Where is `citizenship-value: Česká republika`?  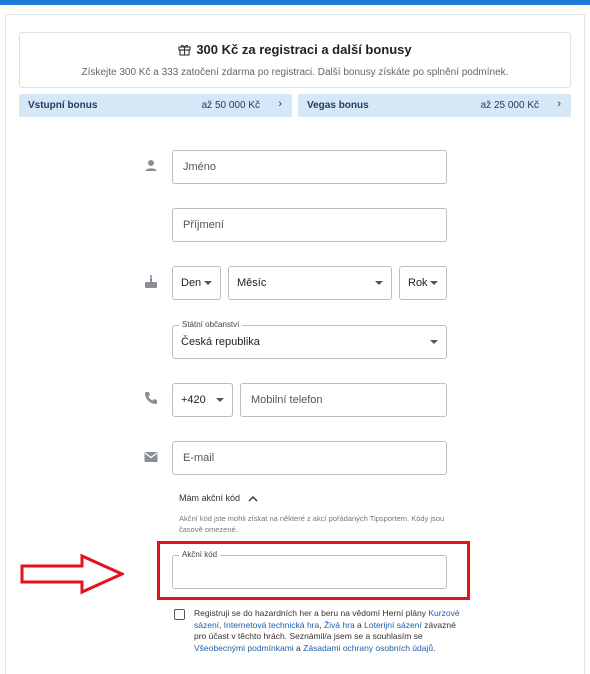 citizenship-value: Česká republika is located at coordinates (220, 342).